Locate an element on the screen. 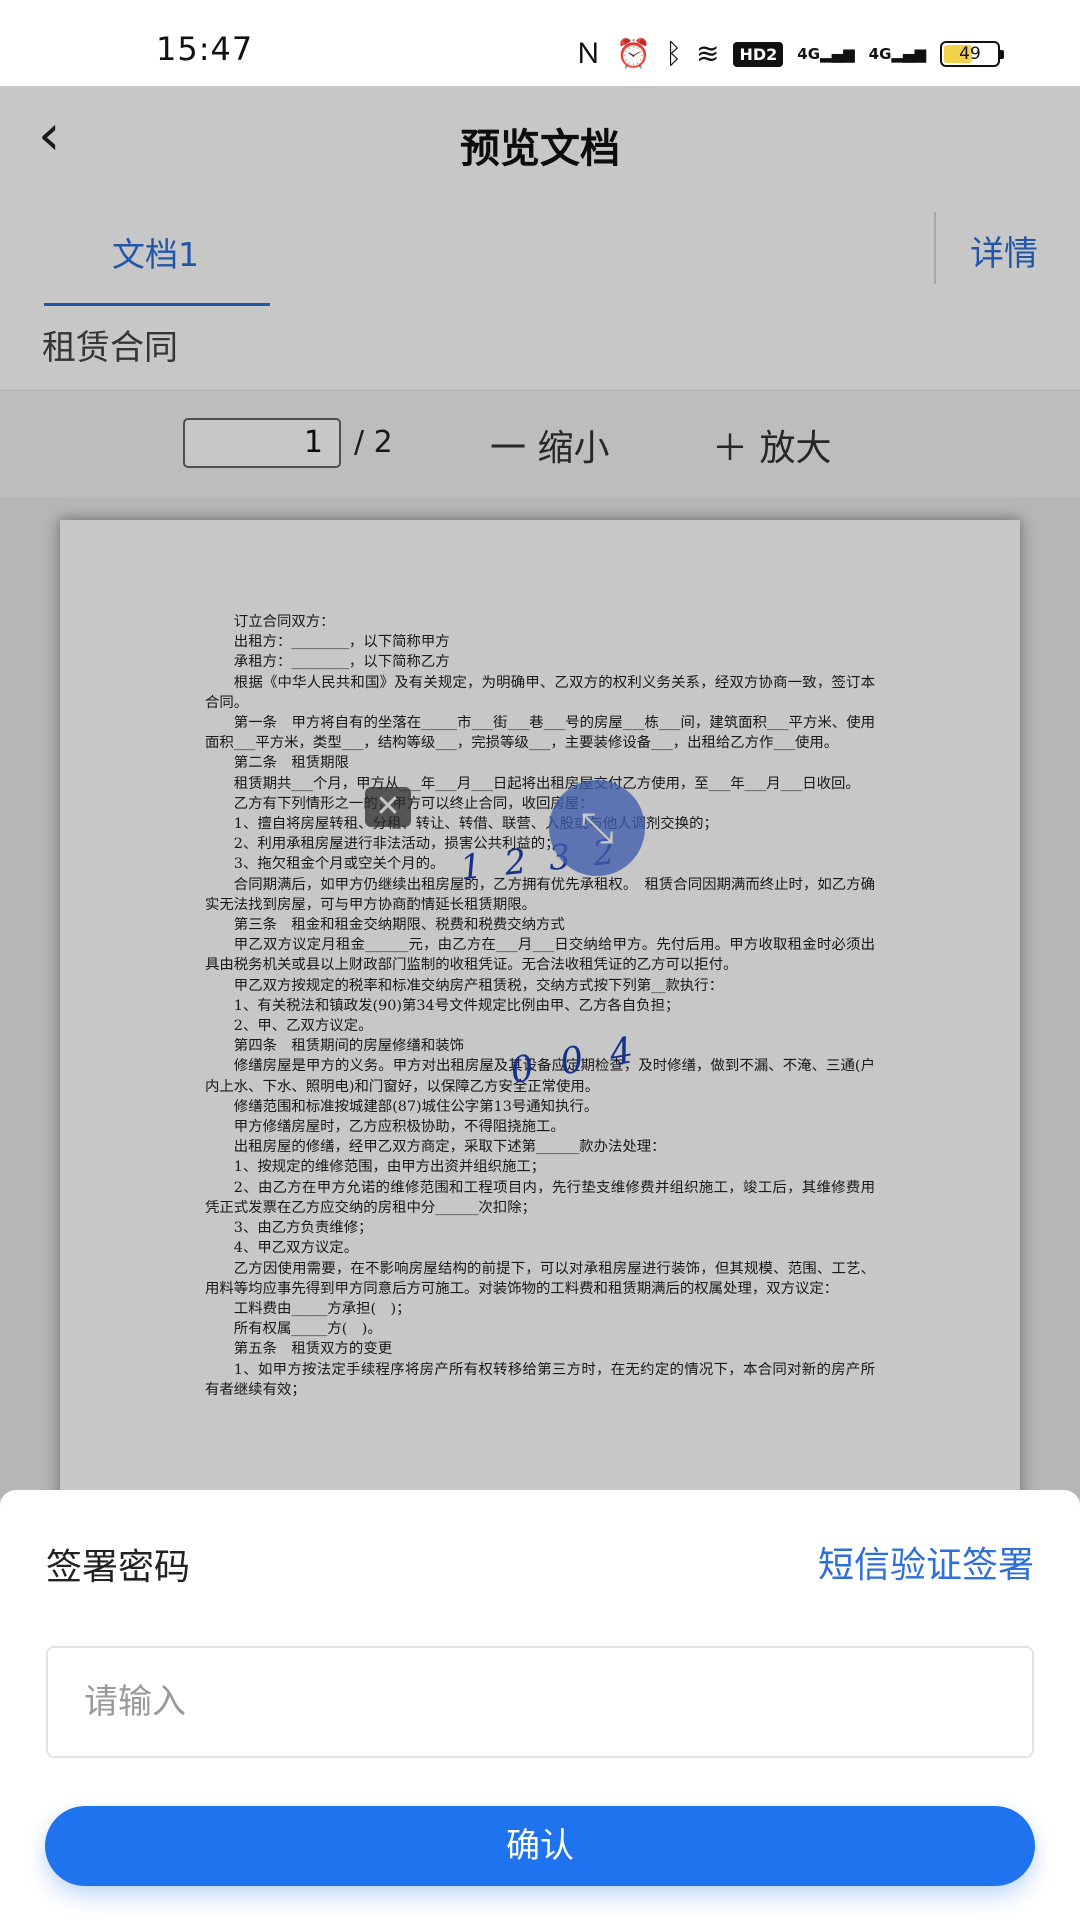 This screenshot has width=1080, height=1920. nfc-icon: Ｎ is located at coordinates (588, 53).